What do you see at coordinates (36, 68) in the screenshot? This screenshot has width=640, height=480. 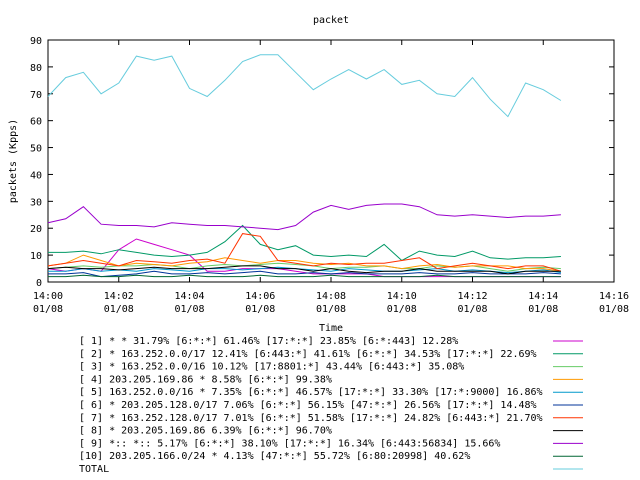 I see `y-tick-label: 80` at bounding box center [36, 68].